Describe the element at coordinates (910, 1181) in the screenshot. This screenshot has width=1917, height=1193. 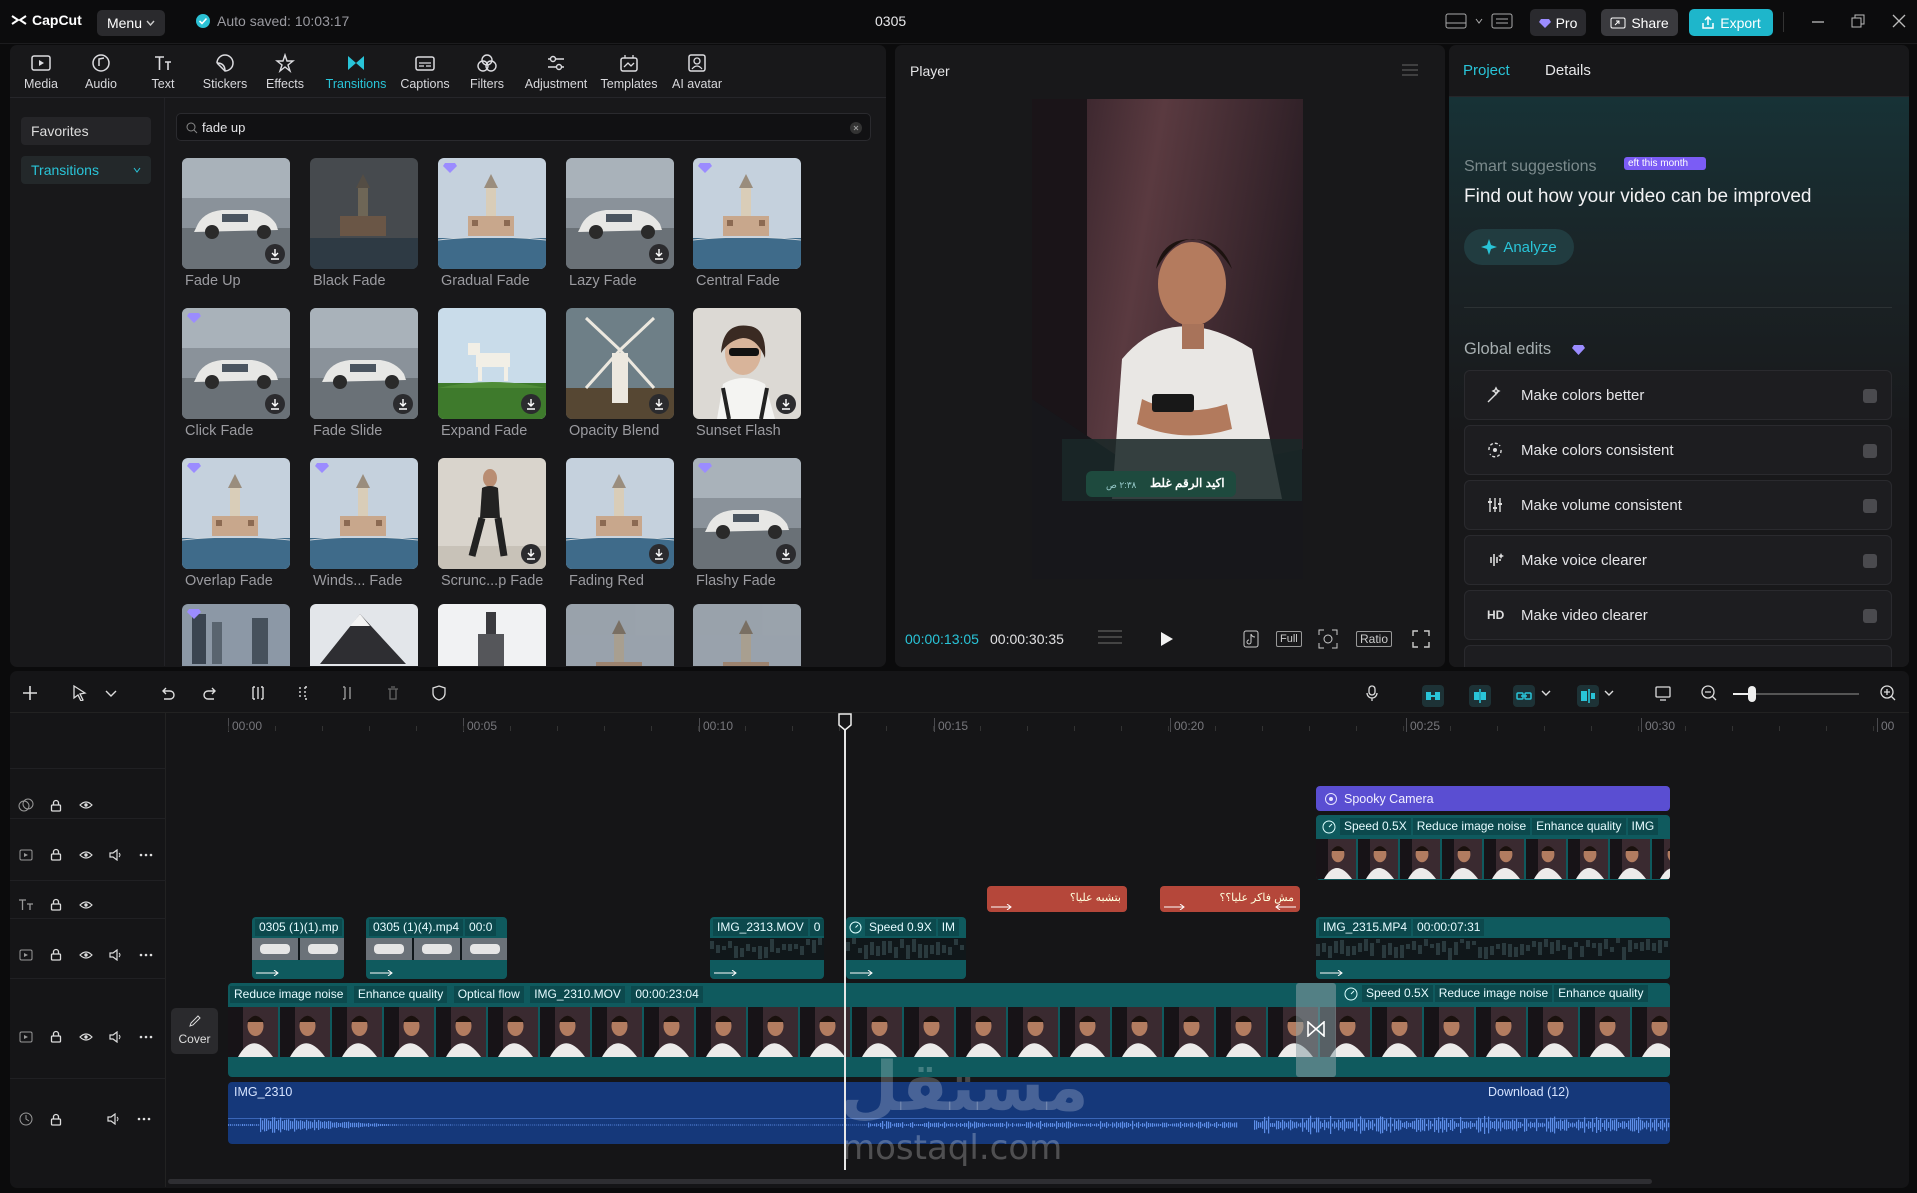
I see `horizontal-scrollbar` at that location.